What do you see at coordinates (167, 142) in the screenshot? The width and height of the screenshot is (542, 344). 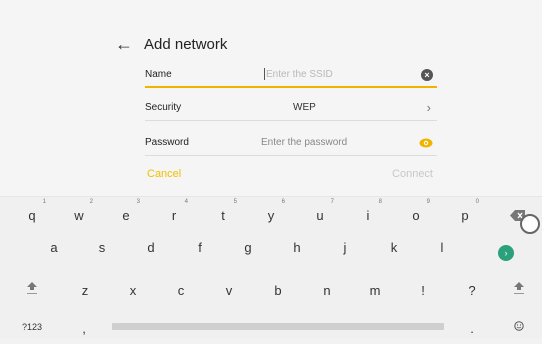 I see `password-label: Password` at bounding box center [167, 142].